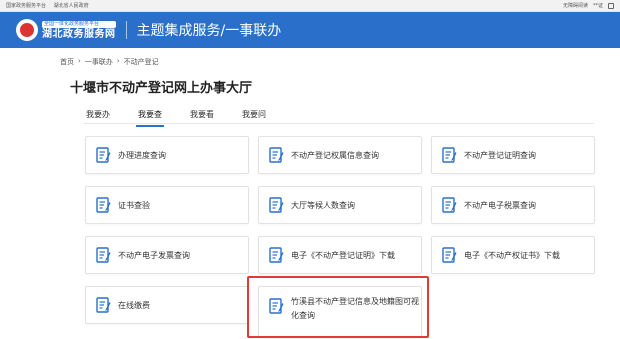  I want to click on logo-name: 湖北政务服务网, so click(79, 34).